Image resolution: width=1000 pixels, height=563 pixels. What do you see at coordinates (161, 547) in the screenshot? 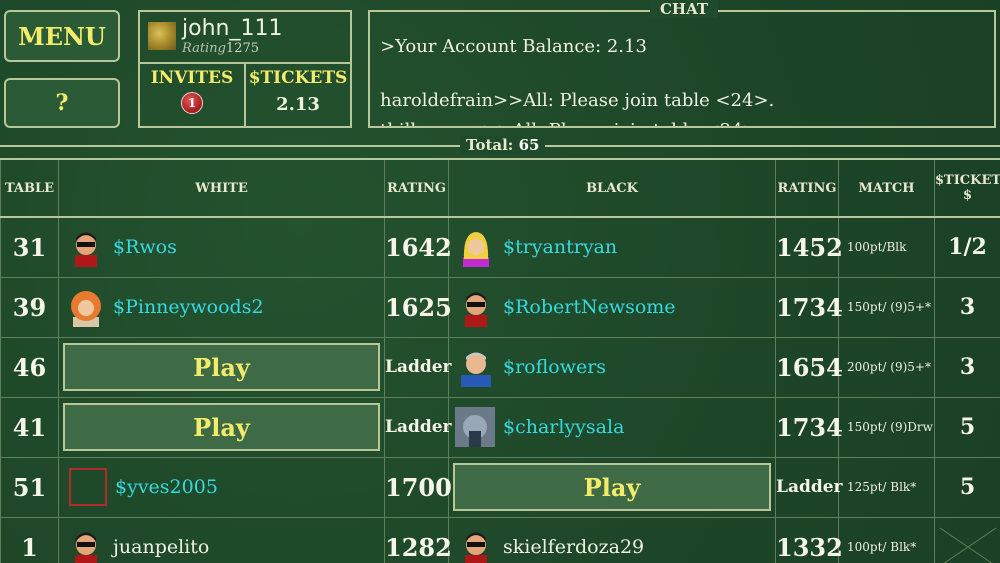
I see `white-player-name: juanpelito` at bounding box center [161, 547].